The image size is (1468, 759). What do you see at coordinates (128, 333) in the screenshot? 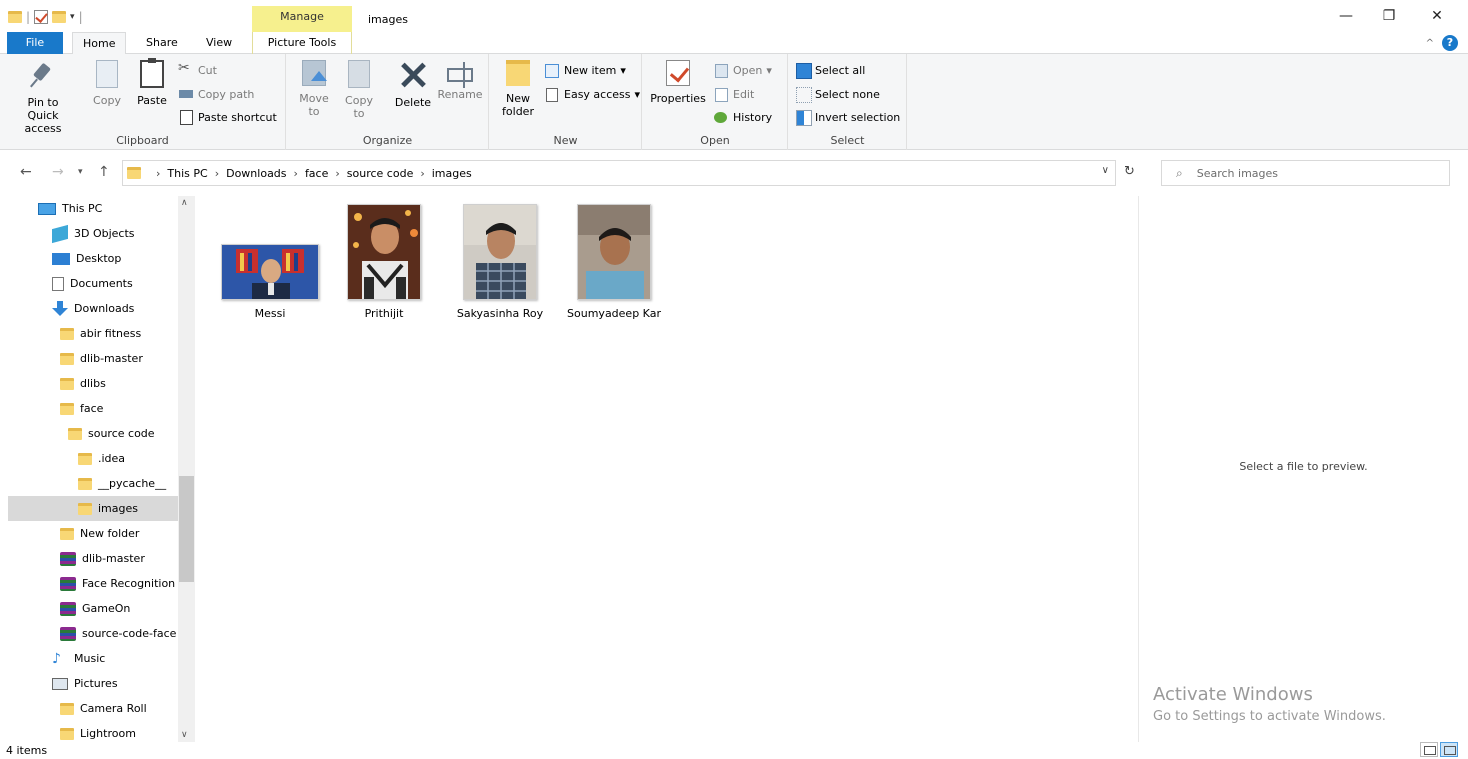
I see `nav-item-abir-fitness: abir fitness` at bounding box center [128, 333].